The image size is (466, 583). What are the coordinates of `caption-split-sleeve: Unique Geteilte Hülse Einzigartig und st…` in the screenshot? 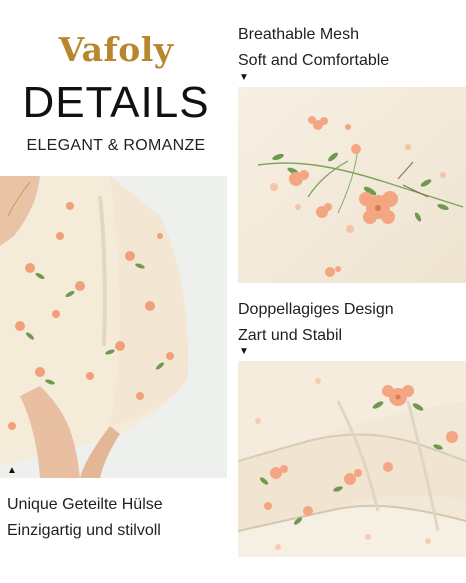 It's located at (85, 518).